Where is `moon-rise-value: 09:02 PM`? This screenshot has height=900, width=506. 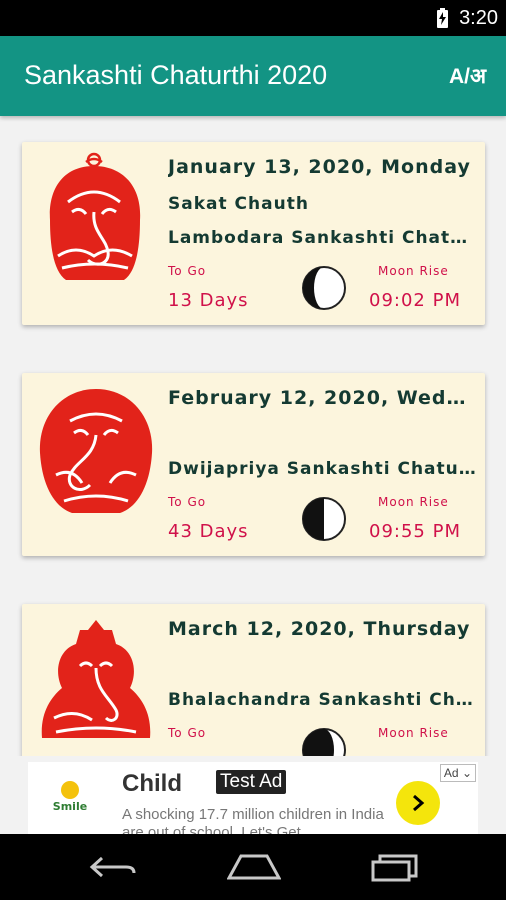 moon-rise-value: 09:02 PM is located at coordinates (415, 300).